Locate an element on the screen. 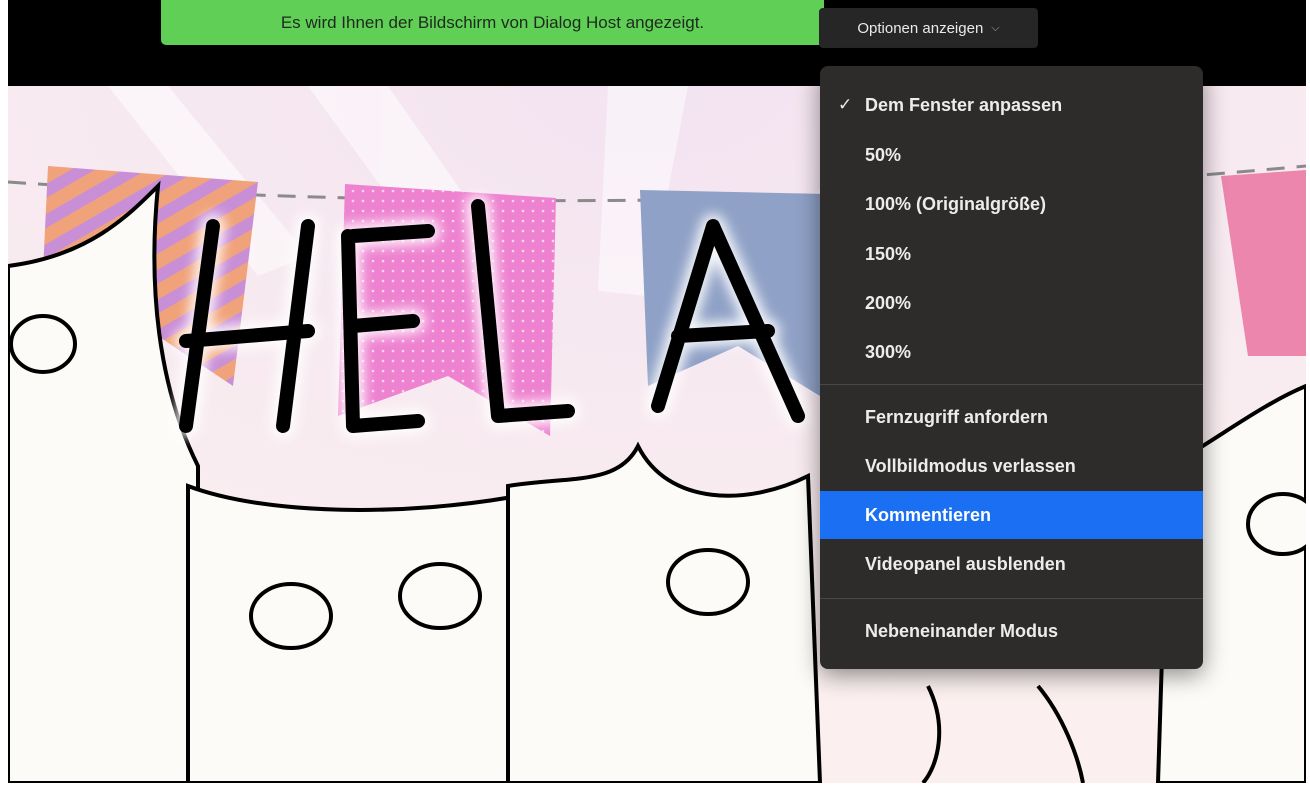 This screenshot has width=1310, height=786. menu-item-hide-video-panel: Videopanel ausblenden is located at coordinates (1011, 564).